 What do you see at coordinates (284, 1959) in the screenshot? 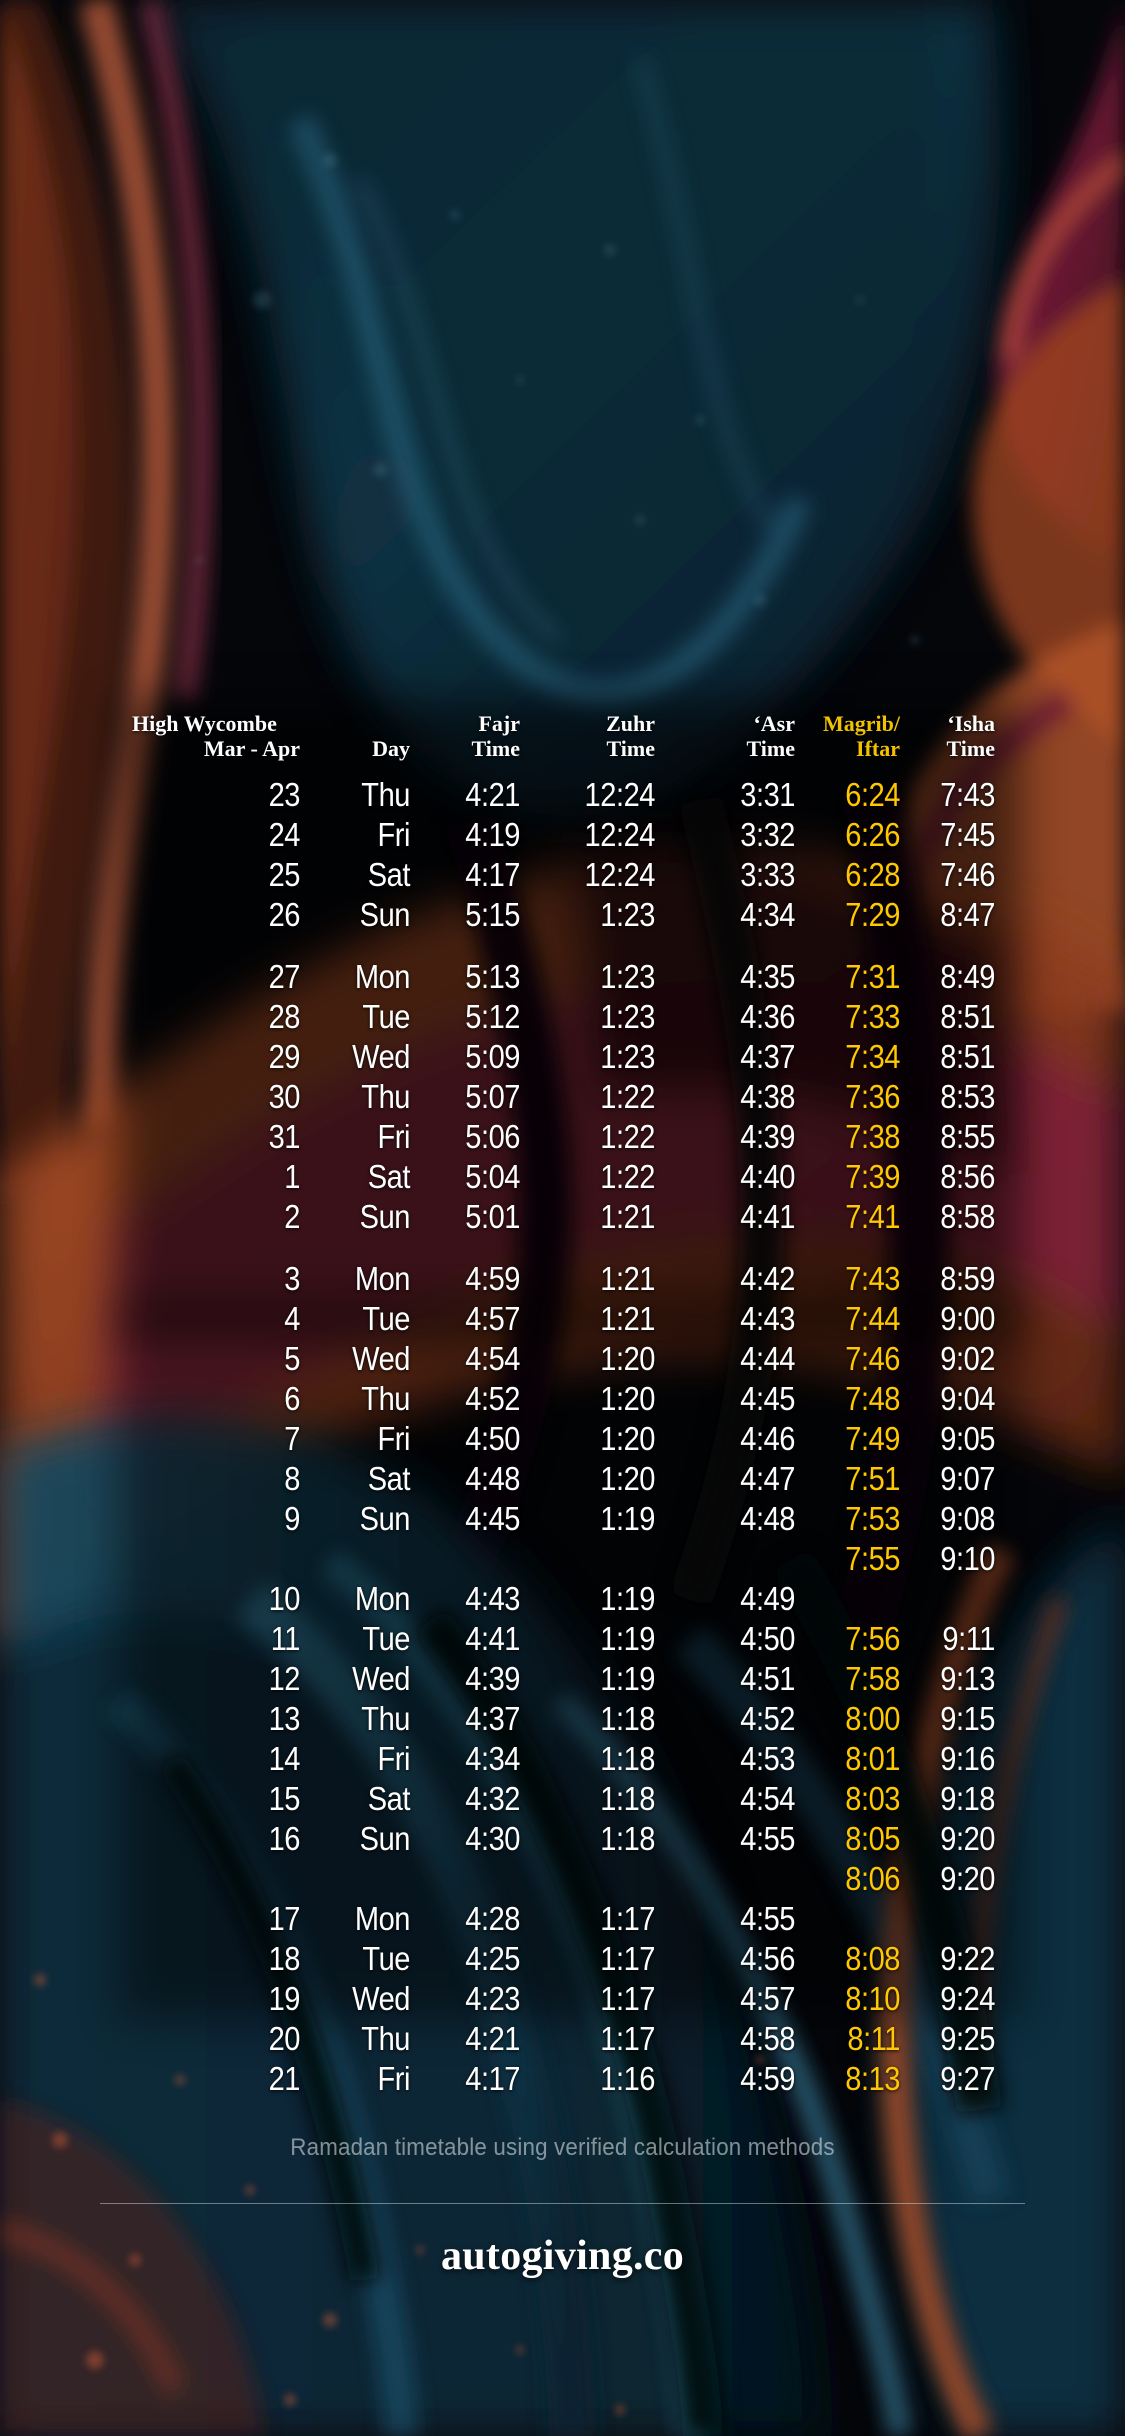
I see `cell-date: 18` at bounding box center [284, 1959].